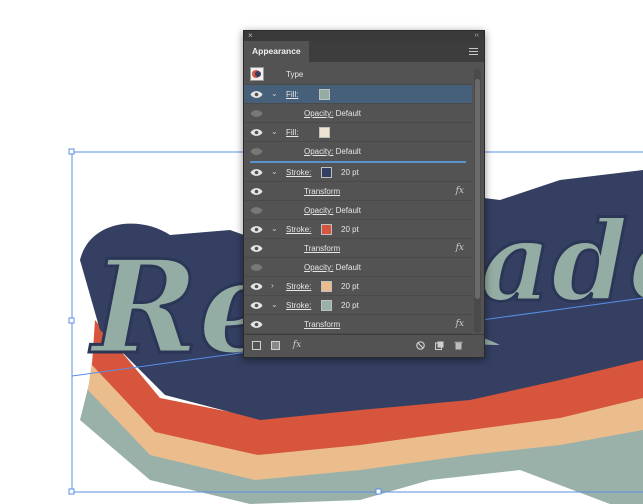 The height and width of the screenshot is (504, 643). What do you see at coordinates (364, 345) in the screenshot?
I see `panel-footer-toolbar: fx` at bounding box center [364, 345].